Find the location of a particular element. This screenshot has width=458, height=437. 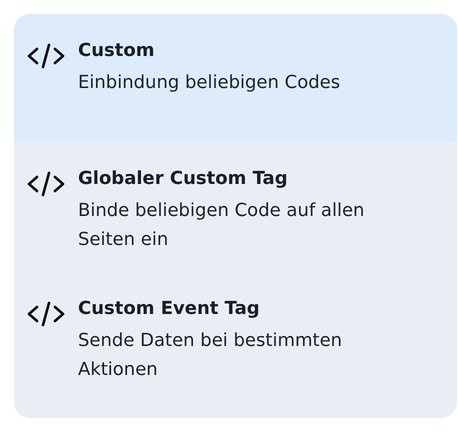

item-description: Sende Daten bei bestimmten Aktionen is located at coordinates (211, 355).